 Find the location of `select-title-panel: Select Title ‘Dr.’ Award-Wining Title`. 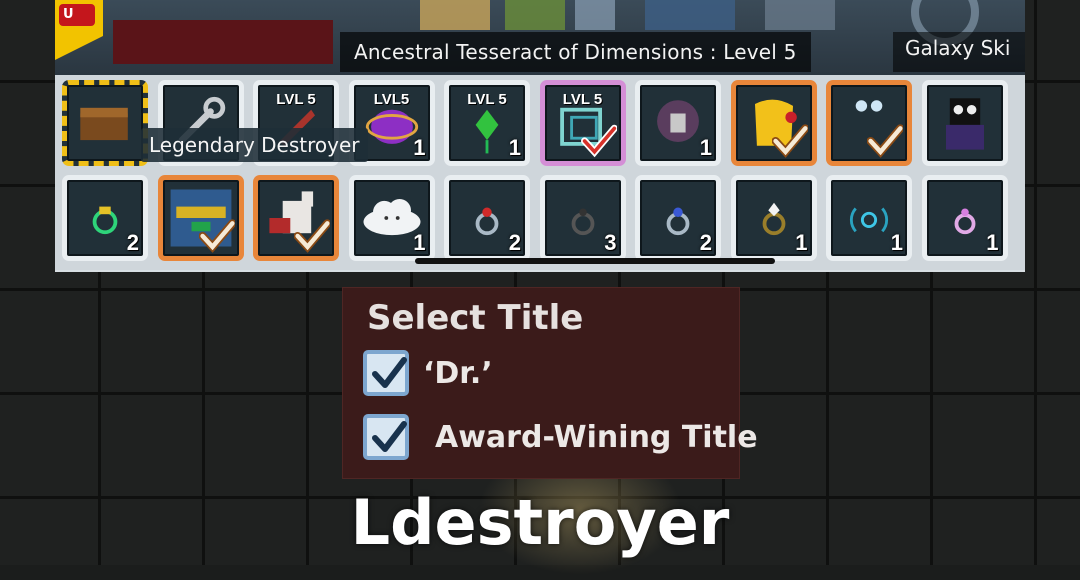

select-title-panel: Select Title ‘Dr.’ Award-Wining Title is located at coordinates (550, 383).